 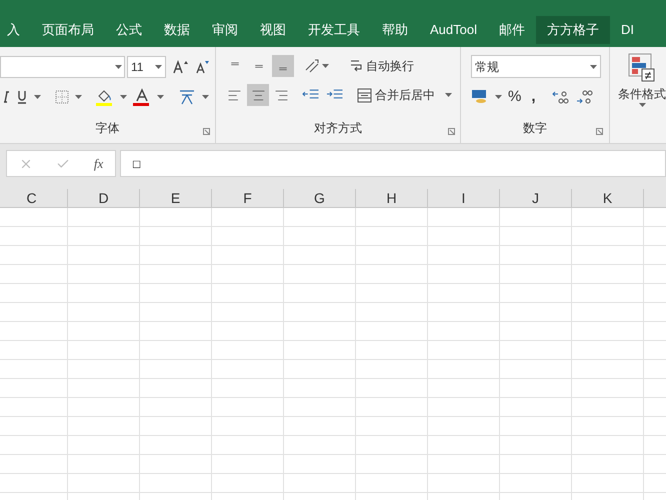 I want to click on merge-center-button: 合并后居中, so click(x=396, y=95).